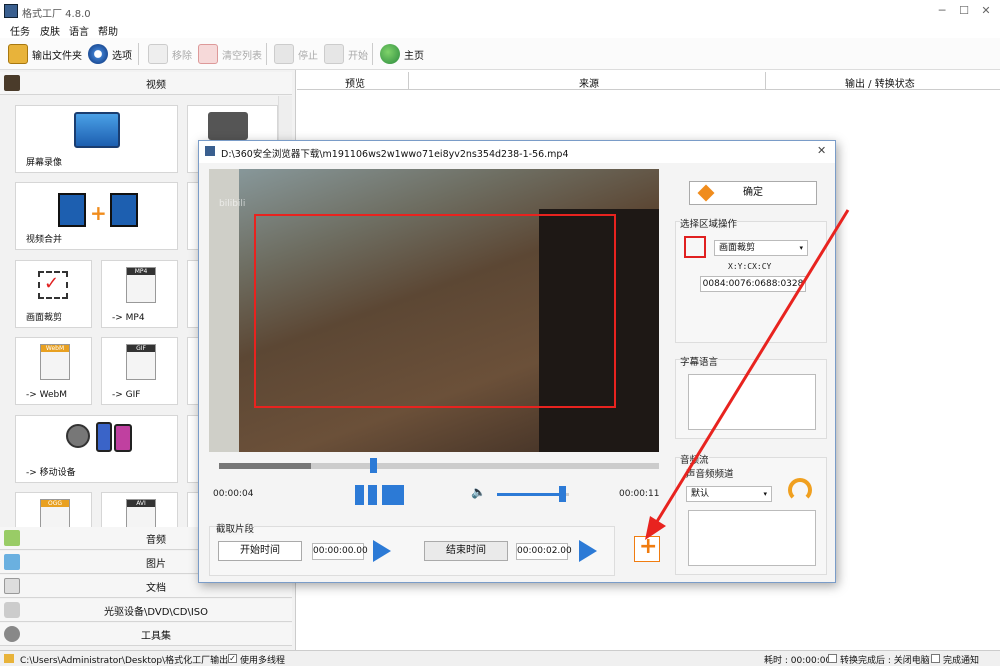 This screenshot has width=1000, height=666. Describe the element at coordinates (141, 285) in the screenshot. I see `mp4-file-icon: MP4` at that location.